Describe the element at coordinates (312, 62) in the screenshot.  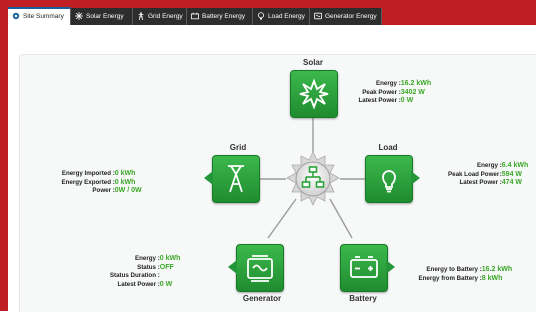
I see `solar-title: Solar` at that location.